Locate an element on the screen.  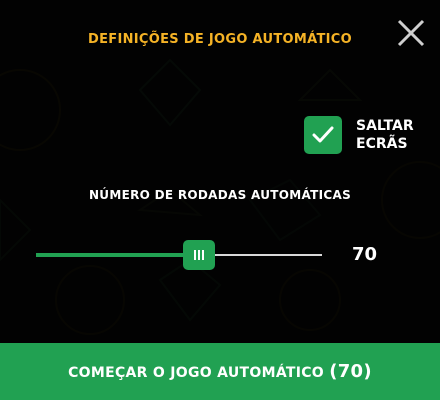
close-button is located at coordinates (411, 33).